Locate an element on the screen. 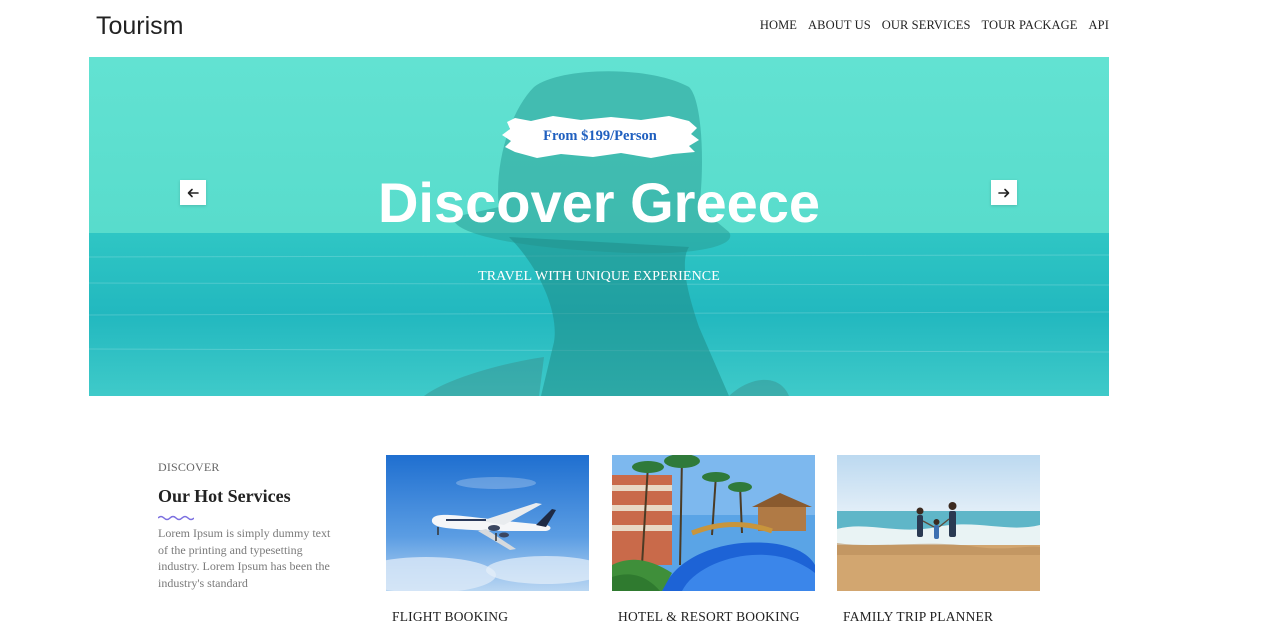  arrow-right-icon is located at coordinates (1004, 192).